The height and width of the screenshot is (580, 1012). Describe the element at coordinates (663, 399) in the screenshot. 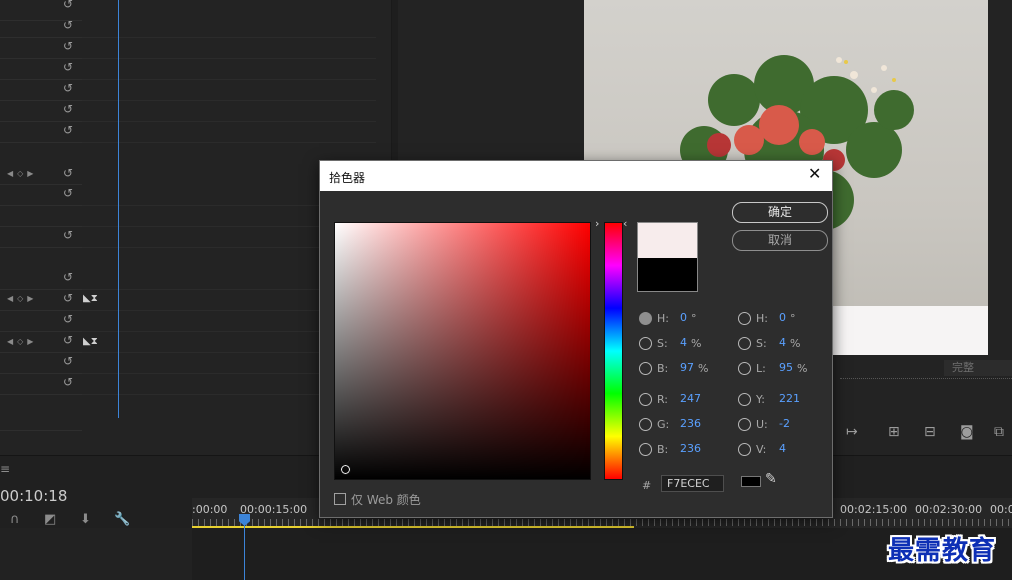

I see `left-field-label: R:` at that location.